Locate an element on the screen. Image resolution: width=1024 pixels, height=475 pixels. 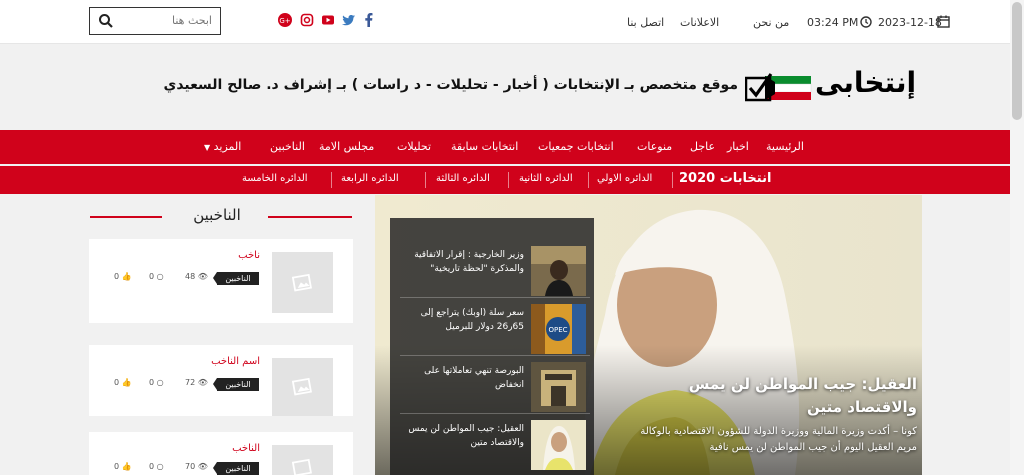
nav-voters: الناخبين is located at coordinates (287, 146).